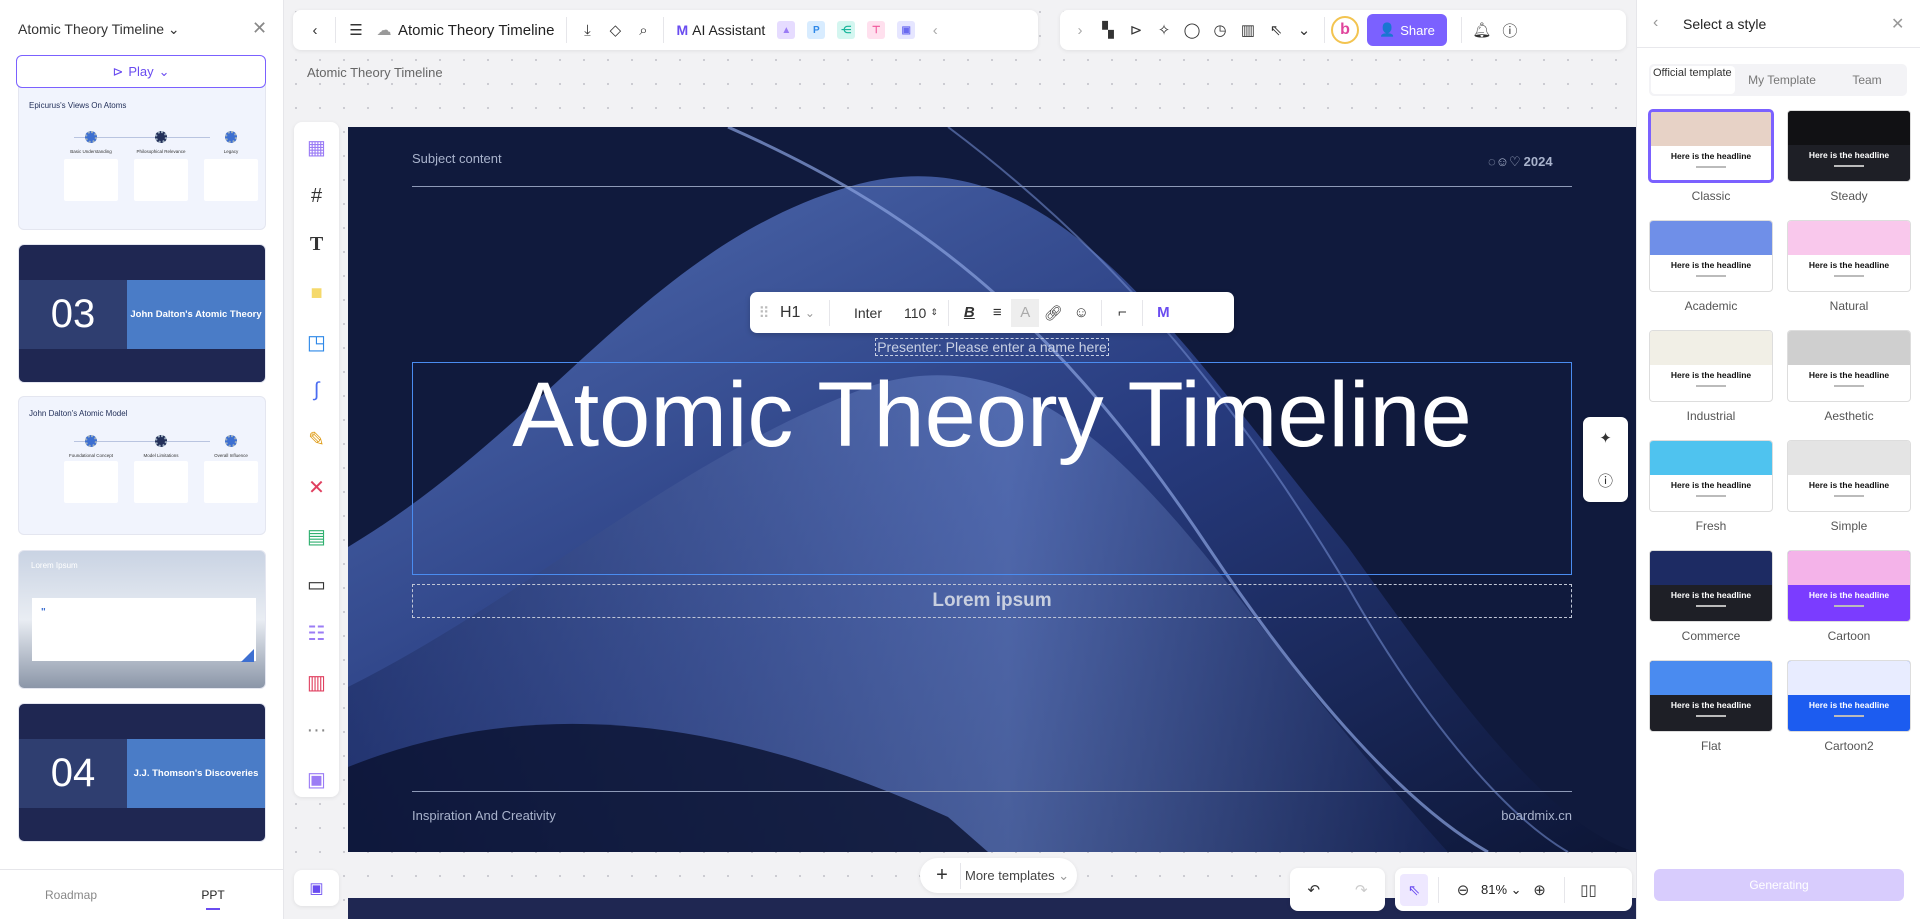 The height and width of the screenshot is (919, 1920). I want to click on tab-ppt: PPT, so click(212, 899).